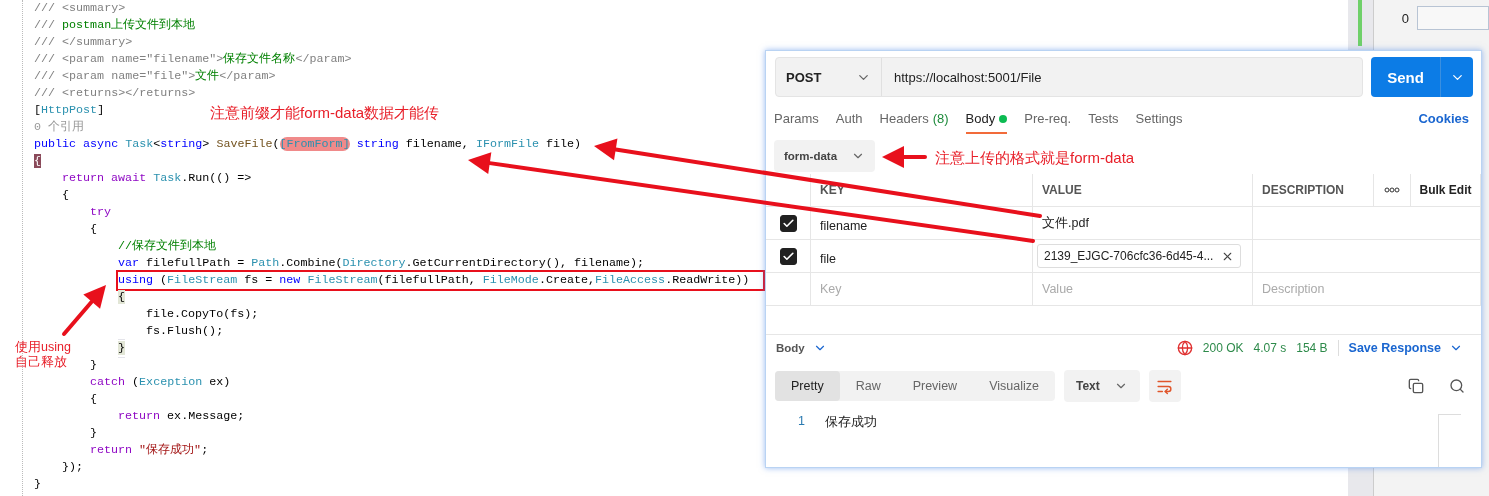 The width and height of the screenshot is (1489, 496). What do you see at coordinates (69, 110) in the screenshot?
I see `code-line: [HttpPost]` at bounding box center [69, 110].